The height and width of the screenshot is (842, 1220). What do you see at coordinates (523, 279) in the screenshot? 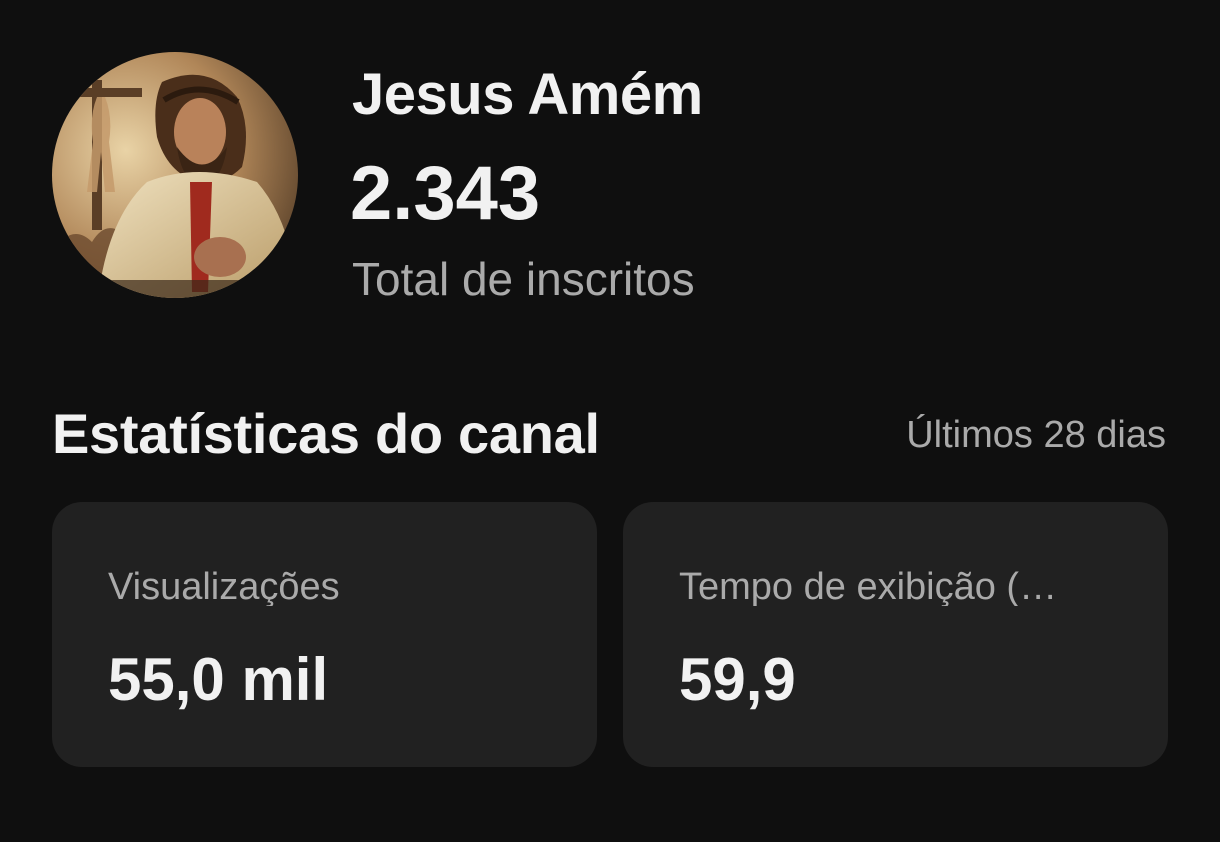
I see `subscriber-label: Total de inscritos` at bounding box center [523, 279].